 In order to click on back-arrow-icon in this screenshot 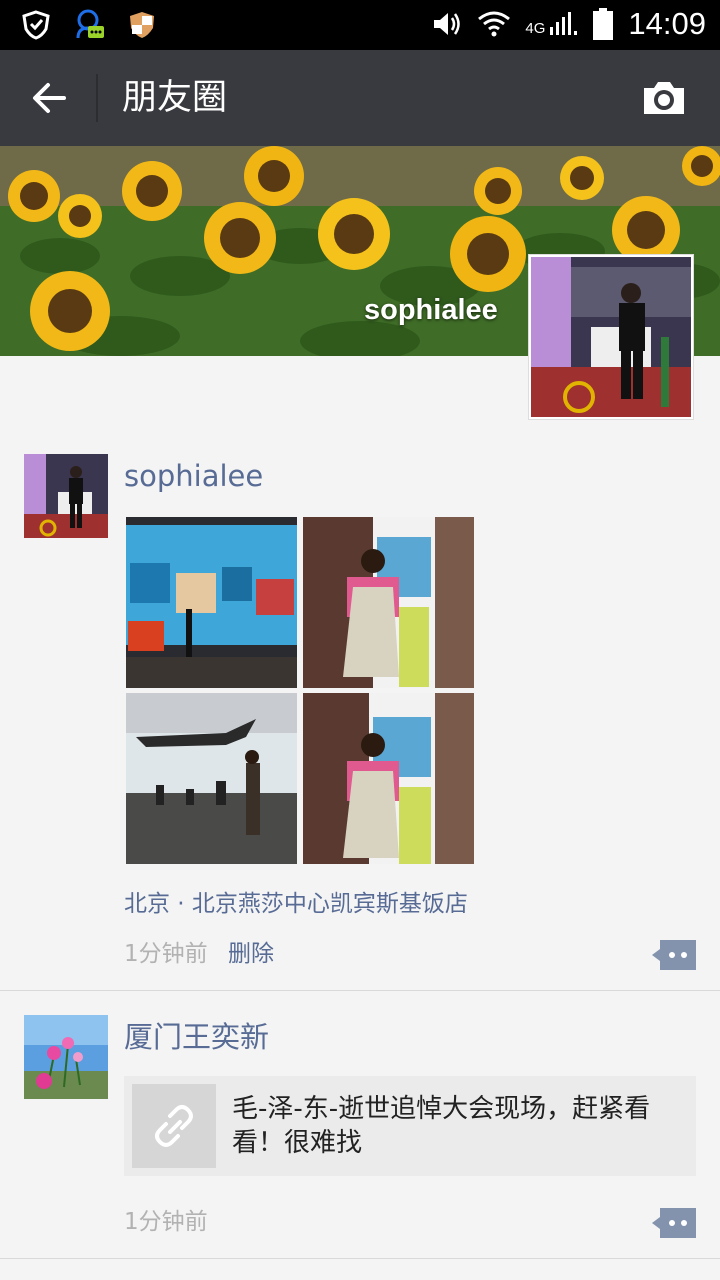, I will do `click(48, 98)`.